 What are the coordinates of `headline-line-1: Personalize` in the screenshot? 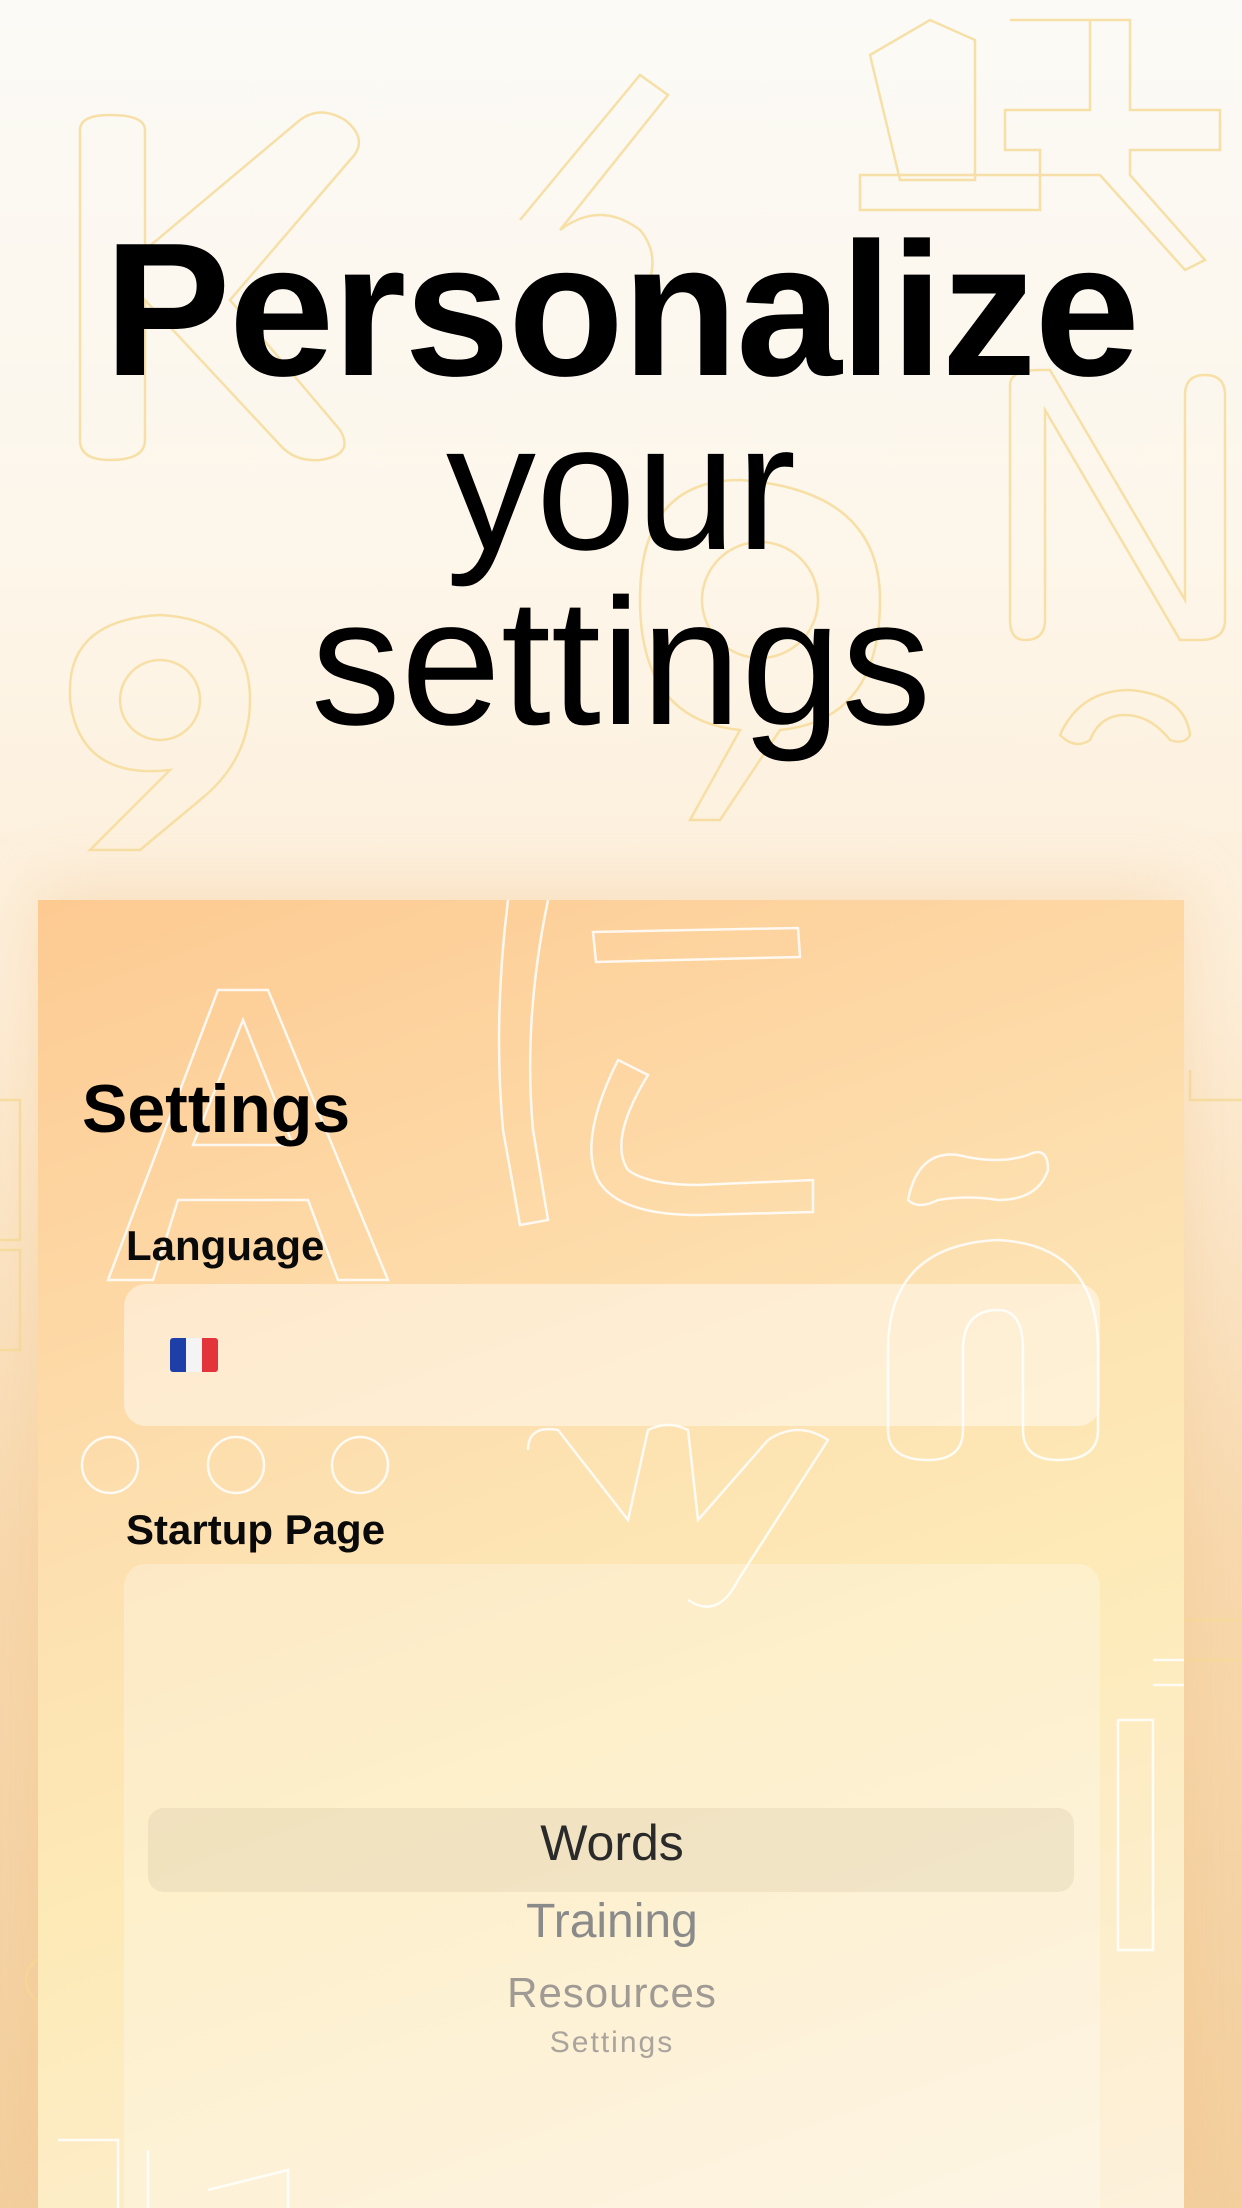 It's located at (621, 310).